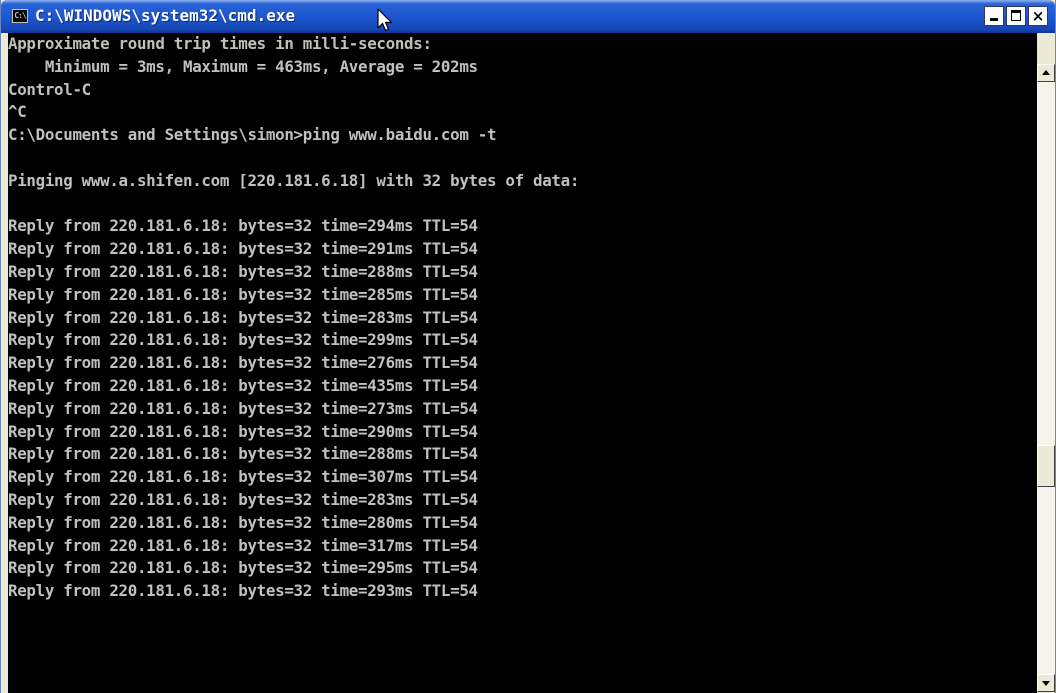 Image resolution: width=1056 pixels, height=693 pixels. Describe the element at coordinates (385, 20) in the screenshot. I see `mouse-pointer-icon` at that location.